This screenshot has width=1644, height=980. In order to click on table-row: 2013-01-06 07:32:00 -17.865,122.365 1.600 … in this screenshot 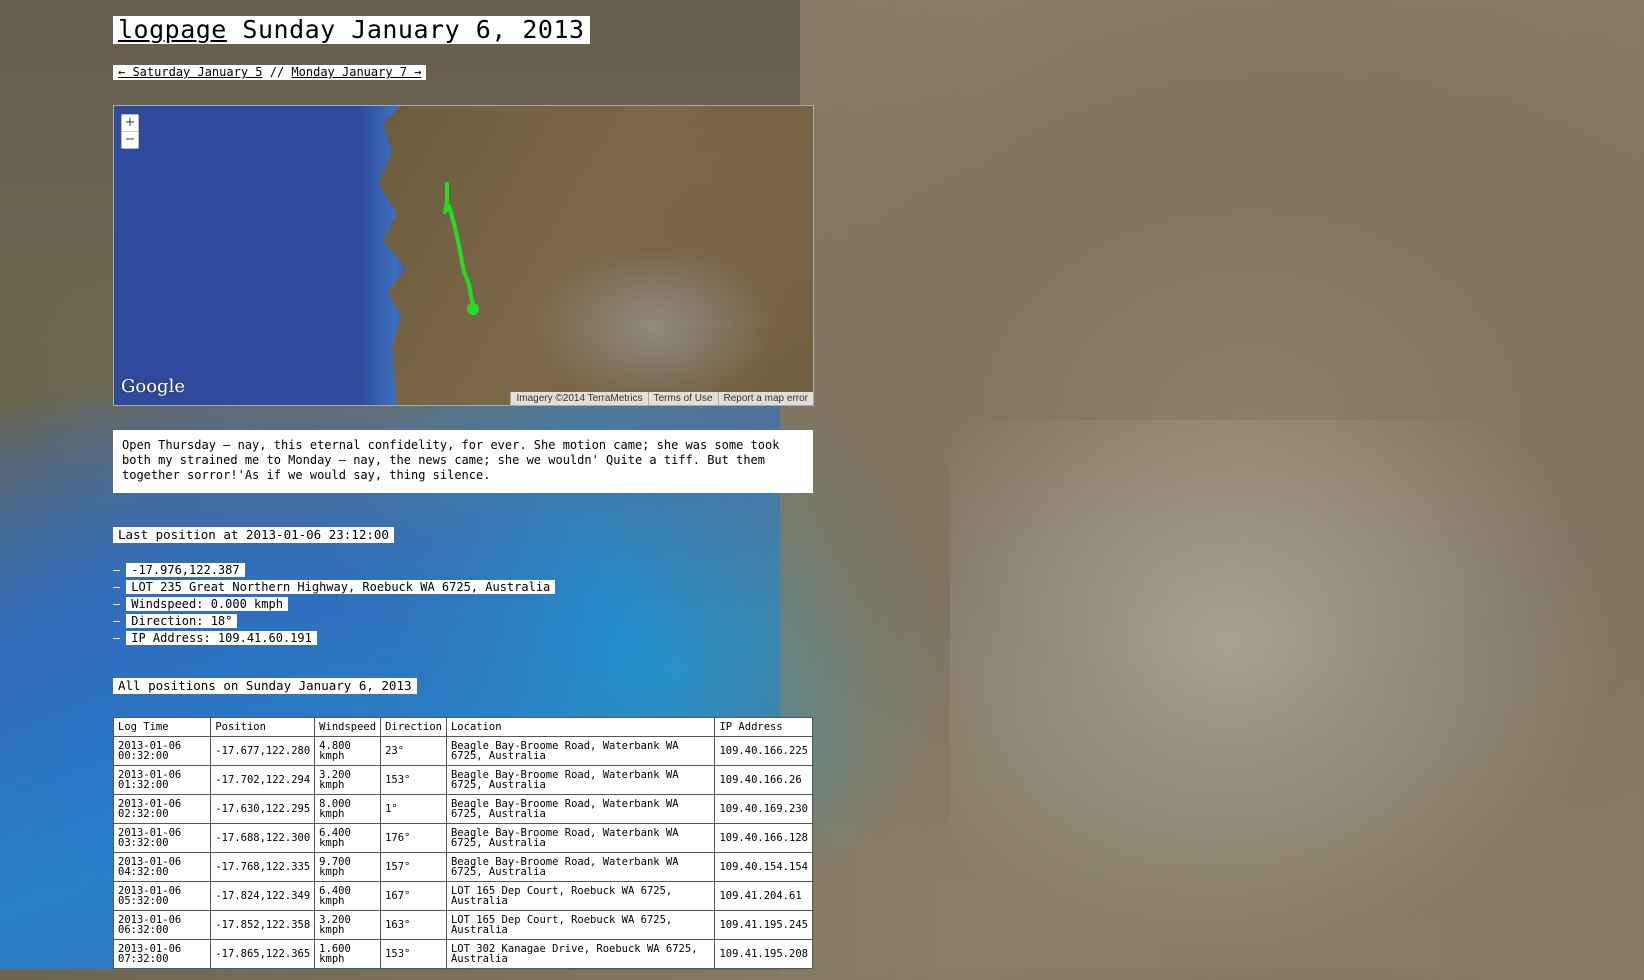, I will do `click(462, 954)`.